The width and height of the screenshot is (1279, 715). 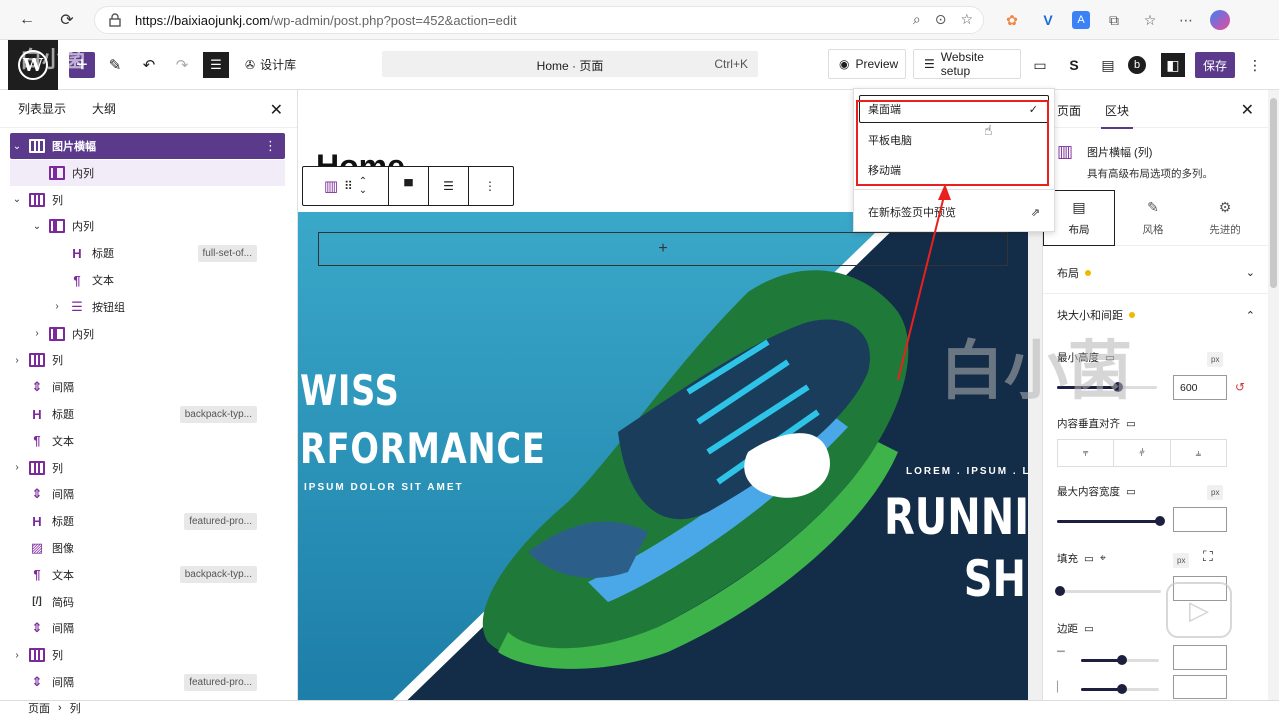 I want to click on tab-page: 页面, so click(x=1069, y=110).